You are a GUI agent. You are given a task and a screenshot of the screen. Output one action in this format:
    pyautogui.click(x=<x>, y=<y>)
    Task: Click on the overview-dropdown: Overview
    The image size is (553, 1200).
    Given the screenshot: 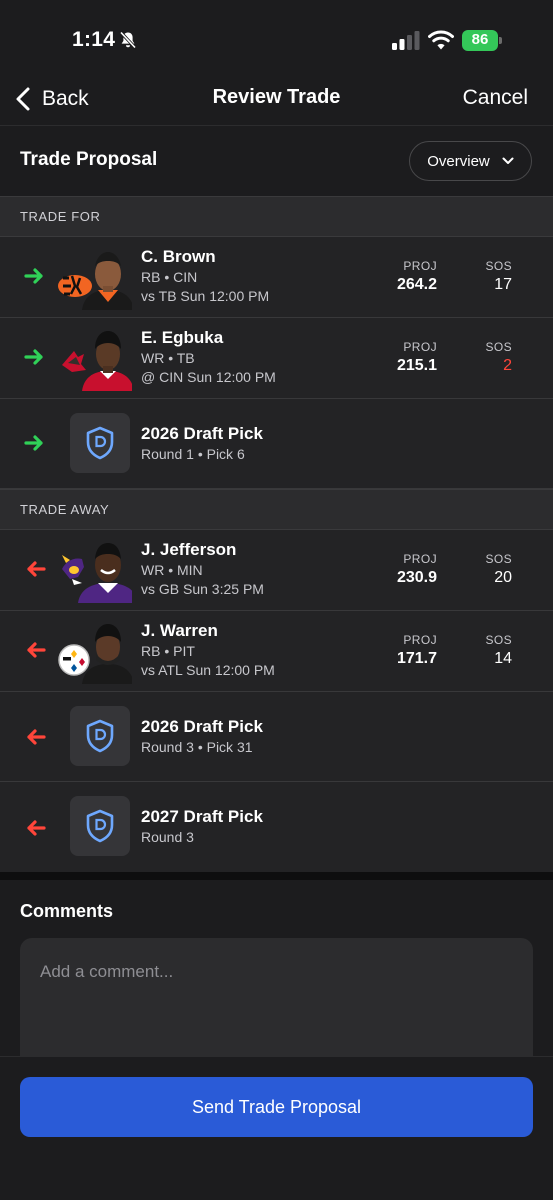 What is the action you would take?
    pyautogui.click(x=470, y=161)
    